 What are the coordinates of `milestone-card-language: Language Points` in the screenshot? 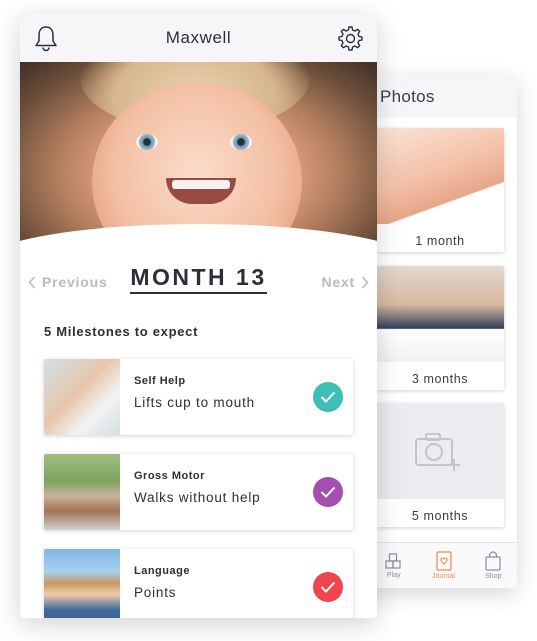 It's located at (198, 583).